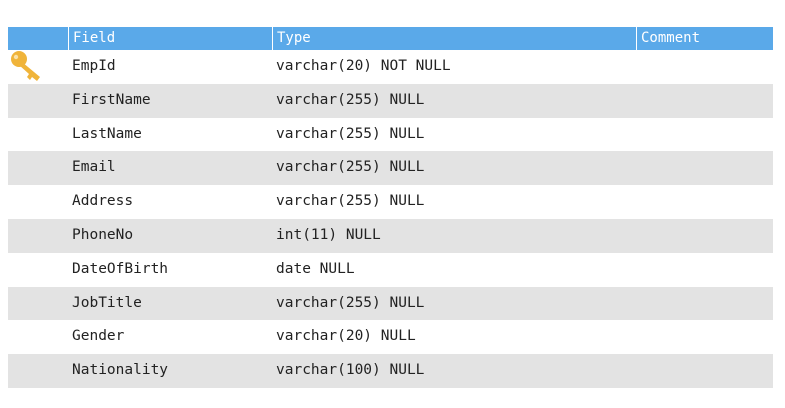 Image resolution: width=785 pixels, height=408 pixels. What do you see at coordinates (120, 268) in the screenshot?
I see `field-name-cell: DateOfBirth` at bounding box center [120, 268].